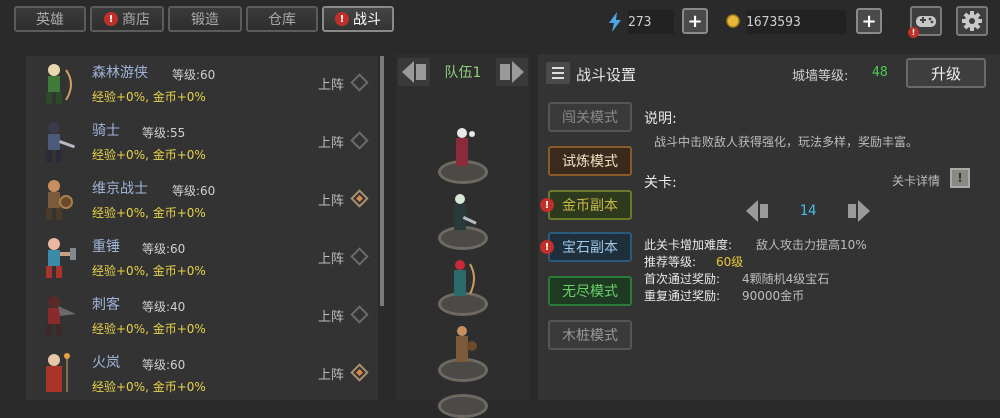 This screenshot has width=1000, height=418. What do you see at coordinates (916, 181) in the screenshot?
I see `stage-detail-label: 关卡详情` at bounding box center [916, 181].